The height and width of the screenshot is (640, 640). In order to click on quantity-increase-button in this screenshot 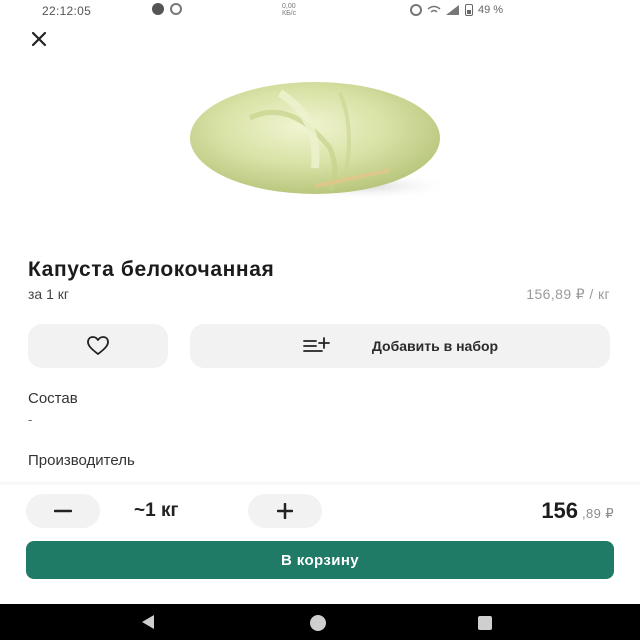, I will do `click(285, 511)`.